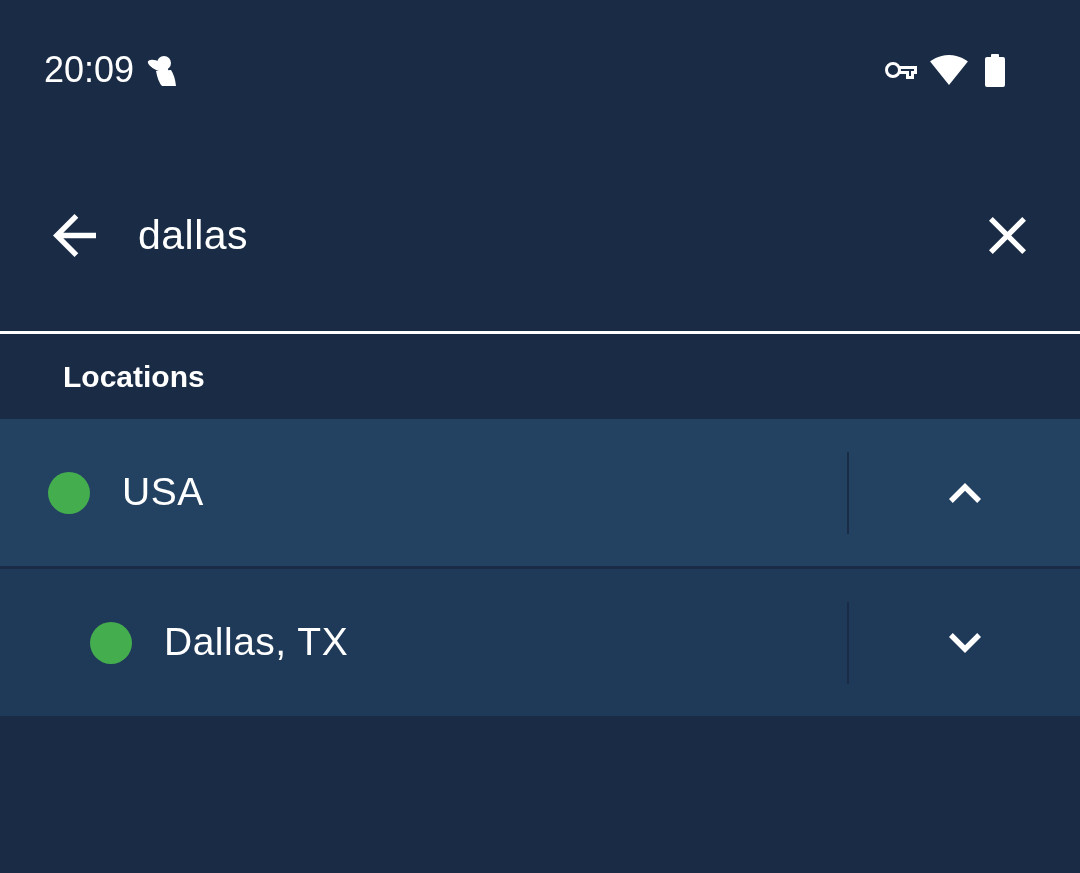  What do you see at coordinates (949, 70) in the screenshot?
I see `wifi-icon` at bounding box center [949, 70].